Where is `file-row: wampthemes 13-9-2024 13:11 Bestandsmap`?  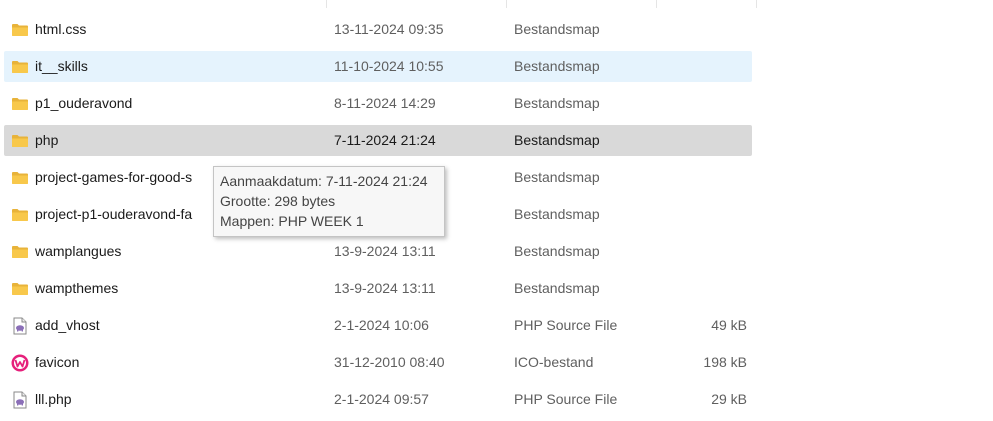
file-row: wampthemes 13-9-2024 13:11 Bestandsmap is located at coordinates (378, 288).